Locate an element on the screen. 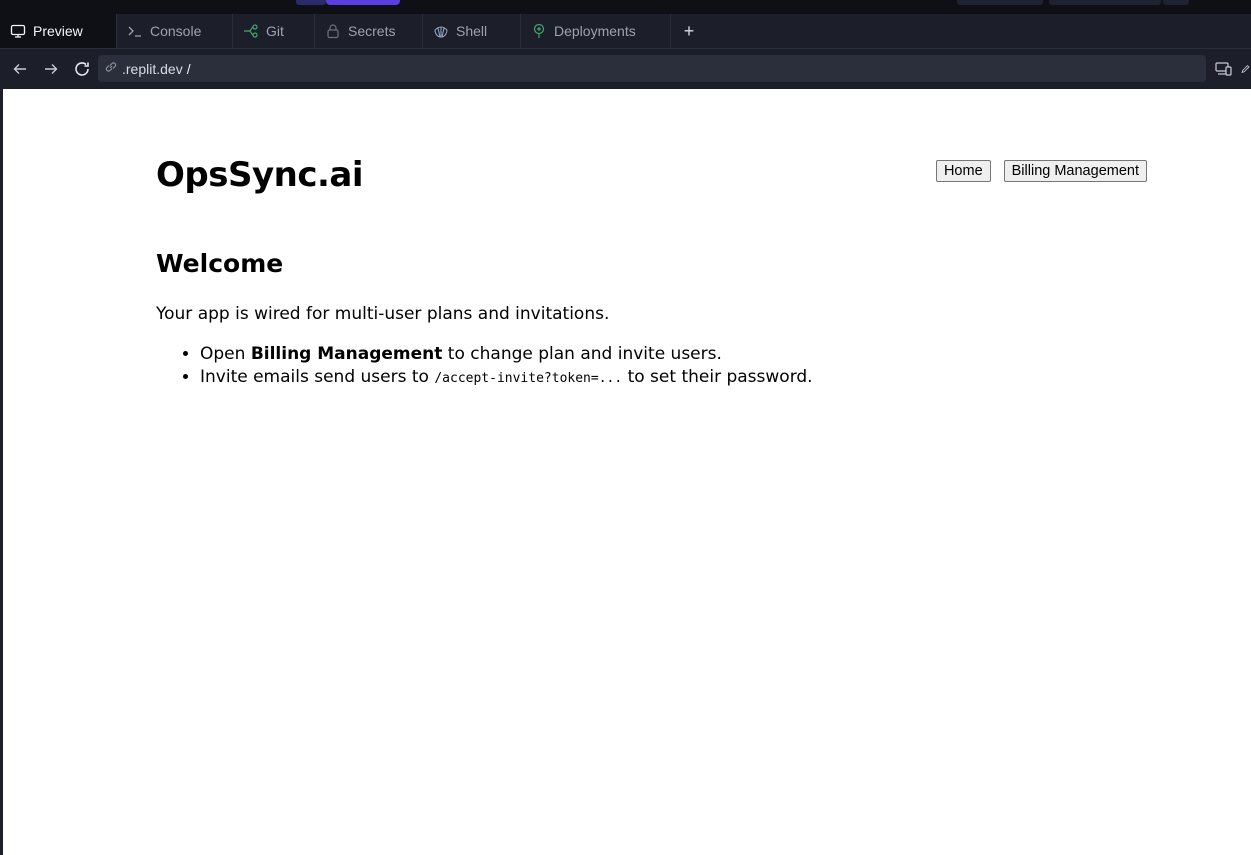 The height and width of the screenshot is (855, 1251). url-host: .replit.dev is located at coordinates (152, 68).